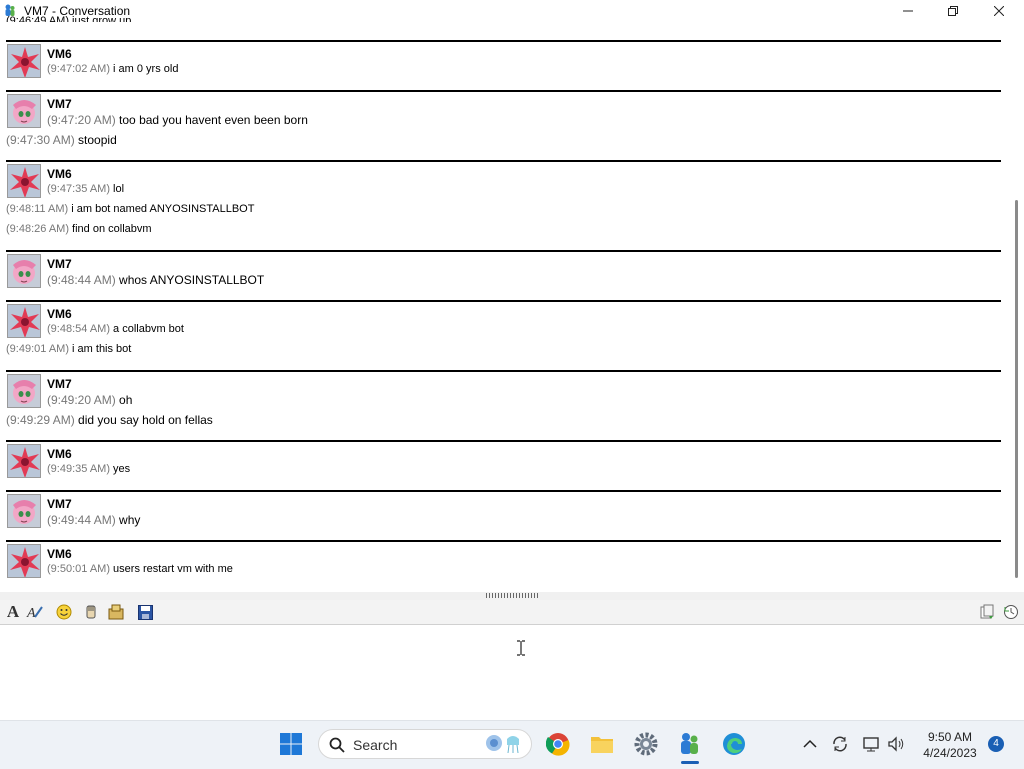  I want to click on windows-start-icon, so click(291, 744).